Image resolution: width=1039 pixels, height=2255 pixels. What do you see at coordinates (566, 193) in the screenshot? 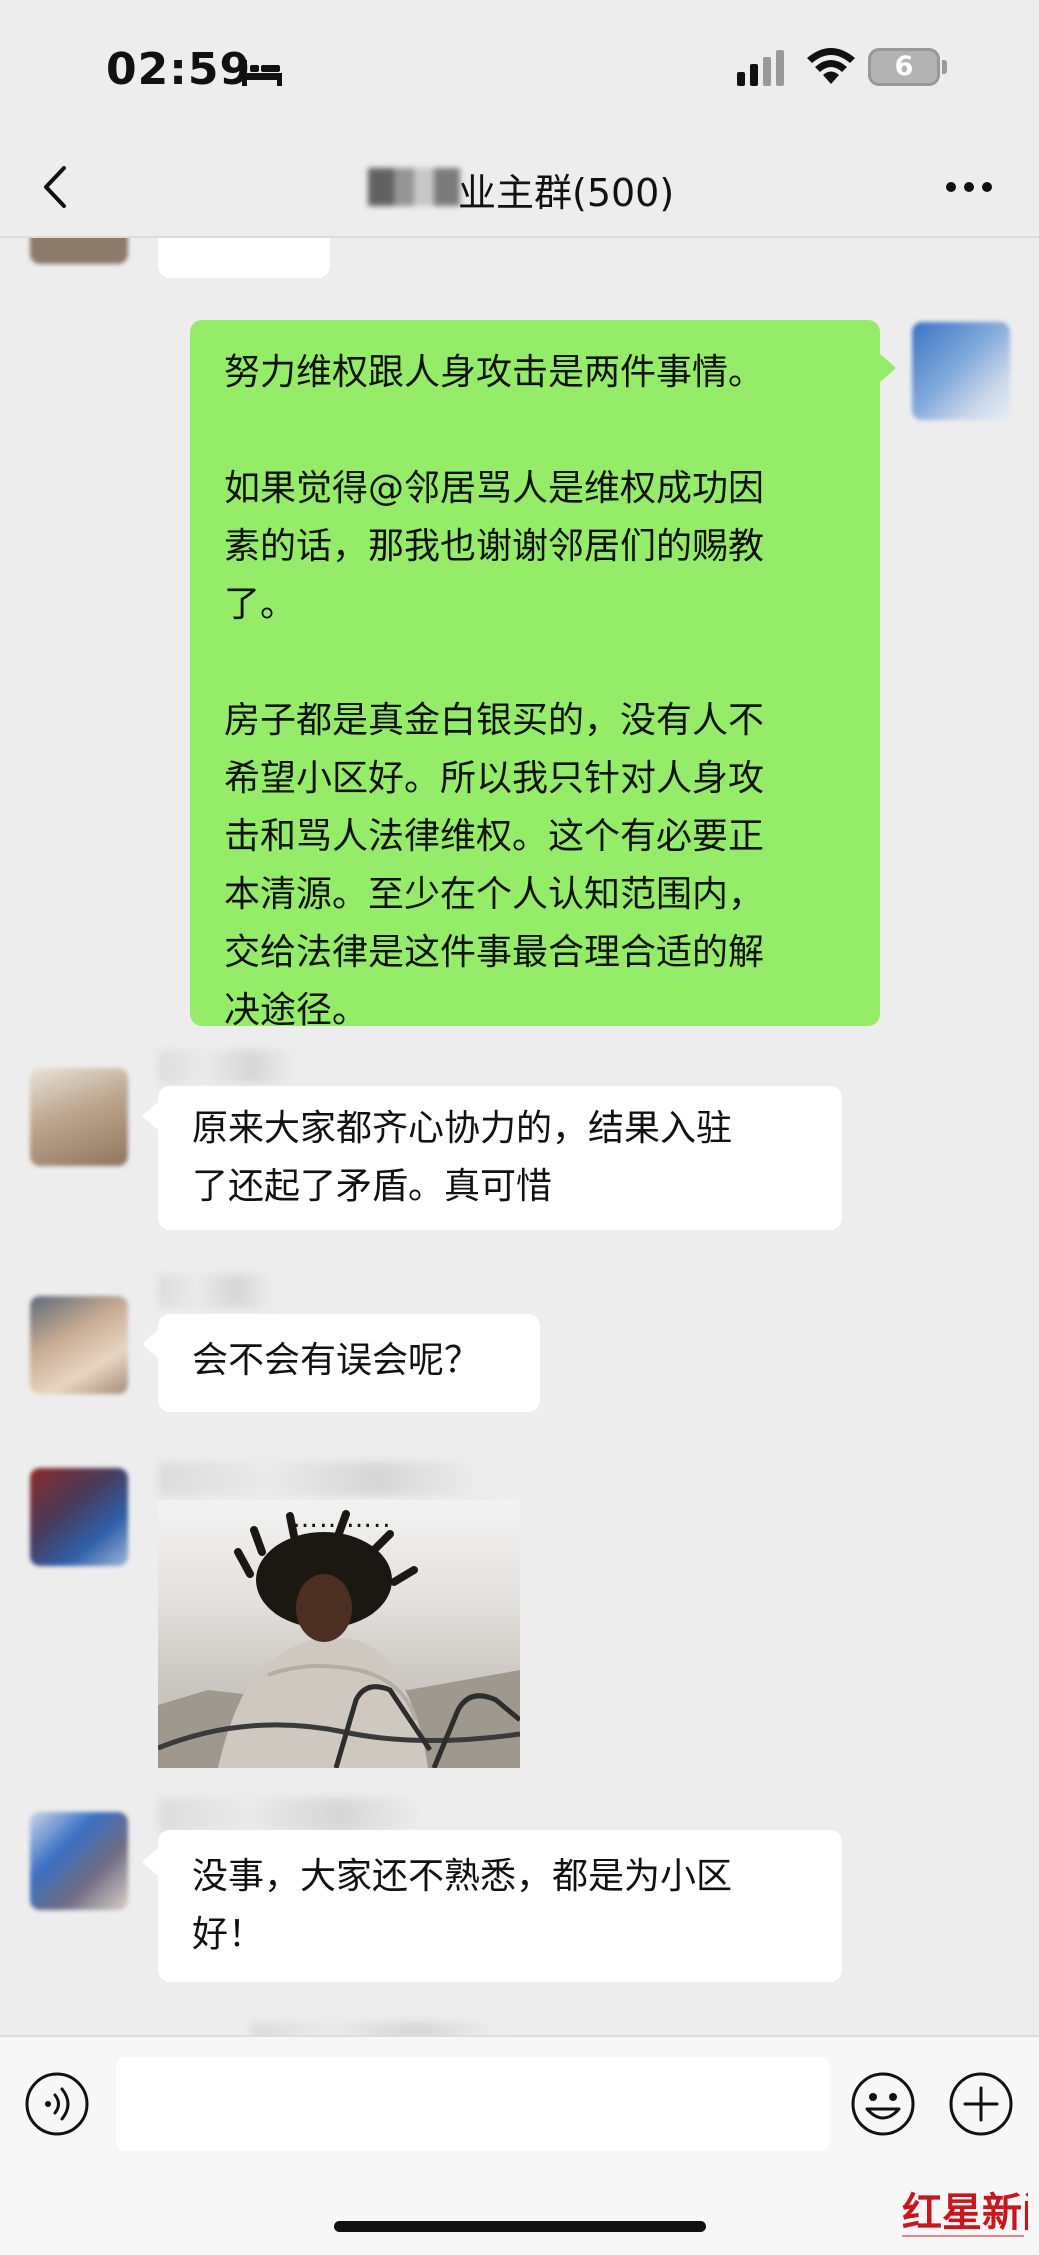
I see `chat-title: 业主群(500)` at bounding box center [566, 193].